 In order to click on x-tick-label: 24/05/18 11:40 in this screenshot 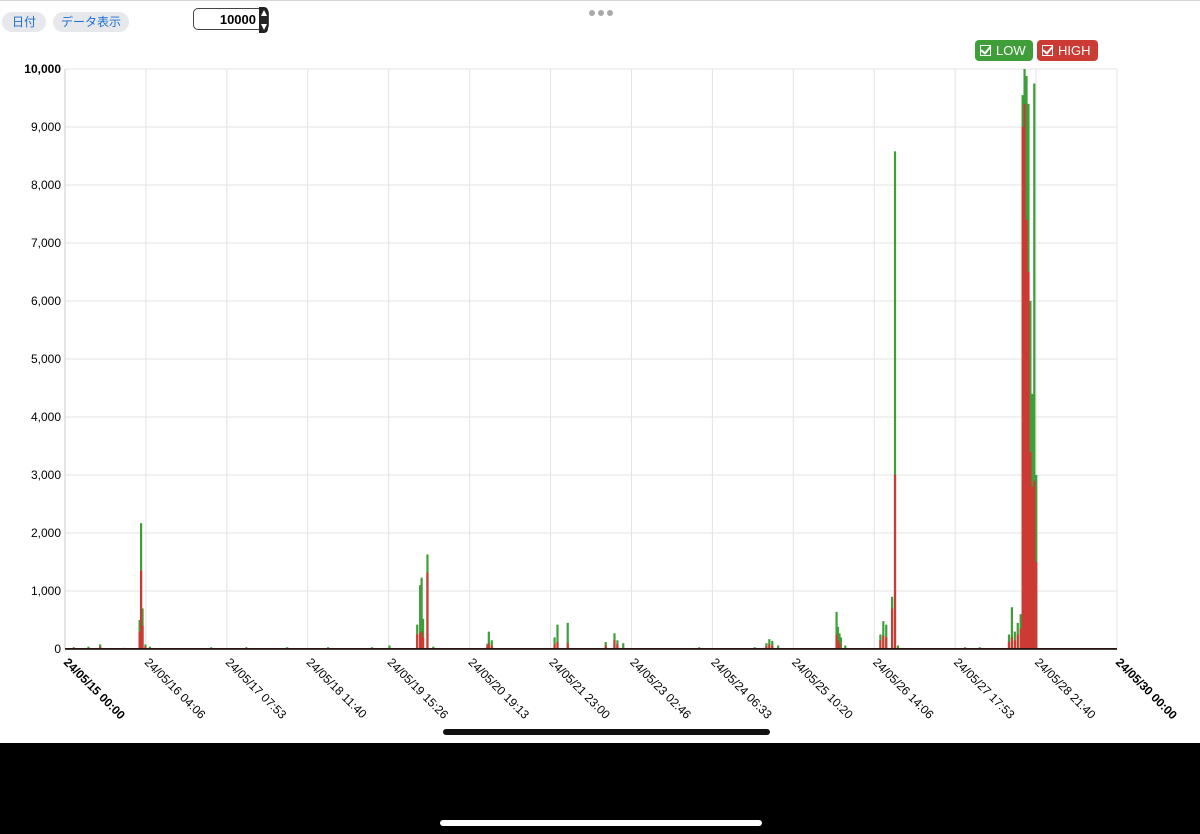, I will do `click(337, 688)`.